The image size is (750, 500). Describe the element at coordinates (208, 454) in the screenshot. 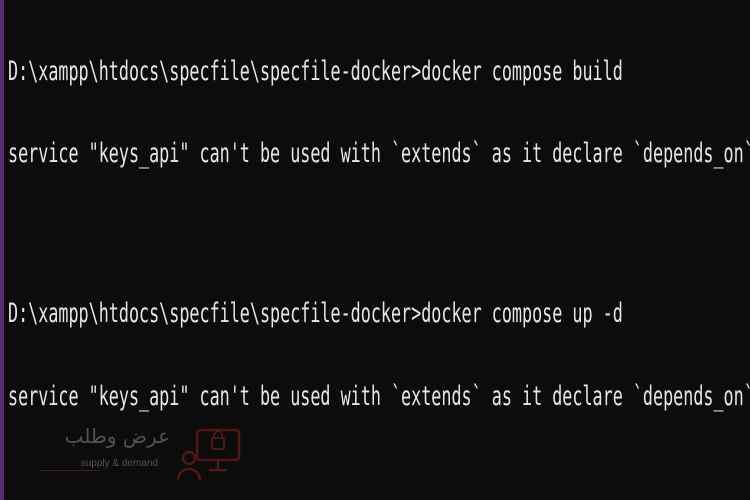

I see `shop-person-icon` at that location.